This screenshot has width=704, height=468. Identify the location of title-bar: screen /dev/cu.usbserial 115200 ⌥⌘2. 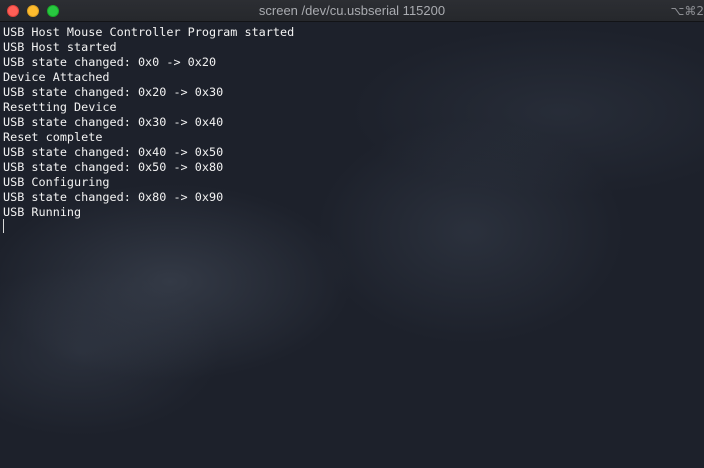
(352, 11).